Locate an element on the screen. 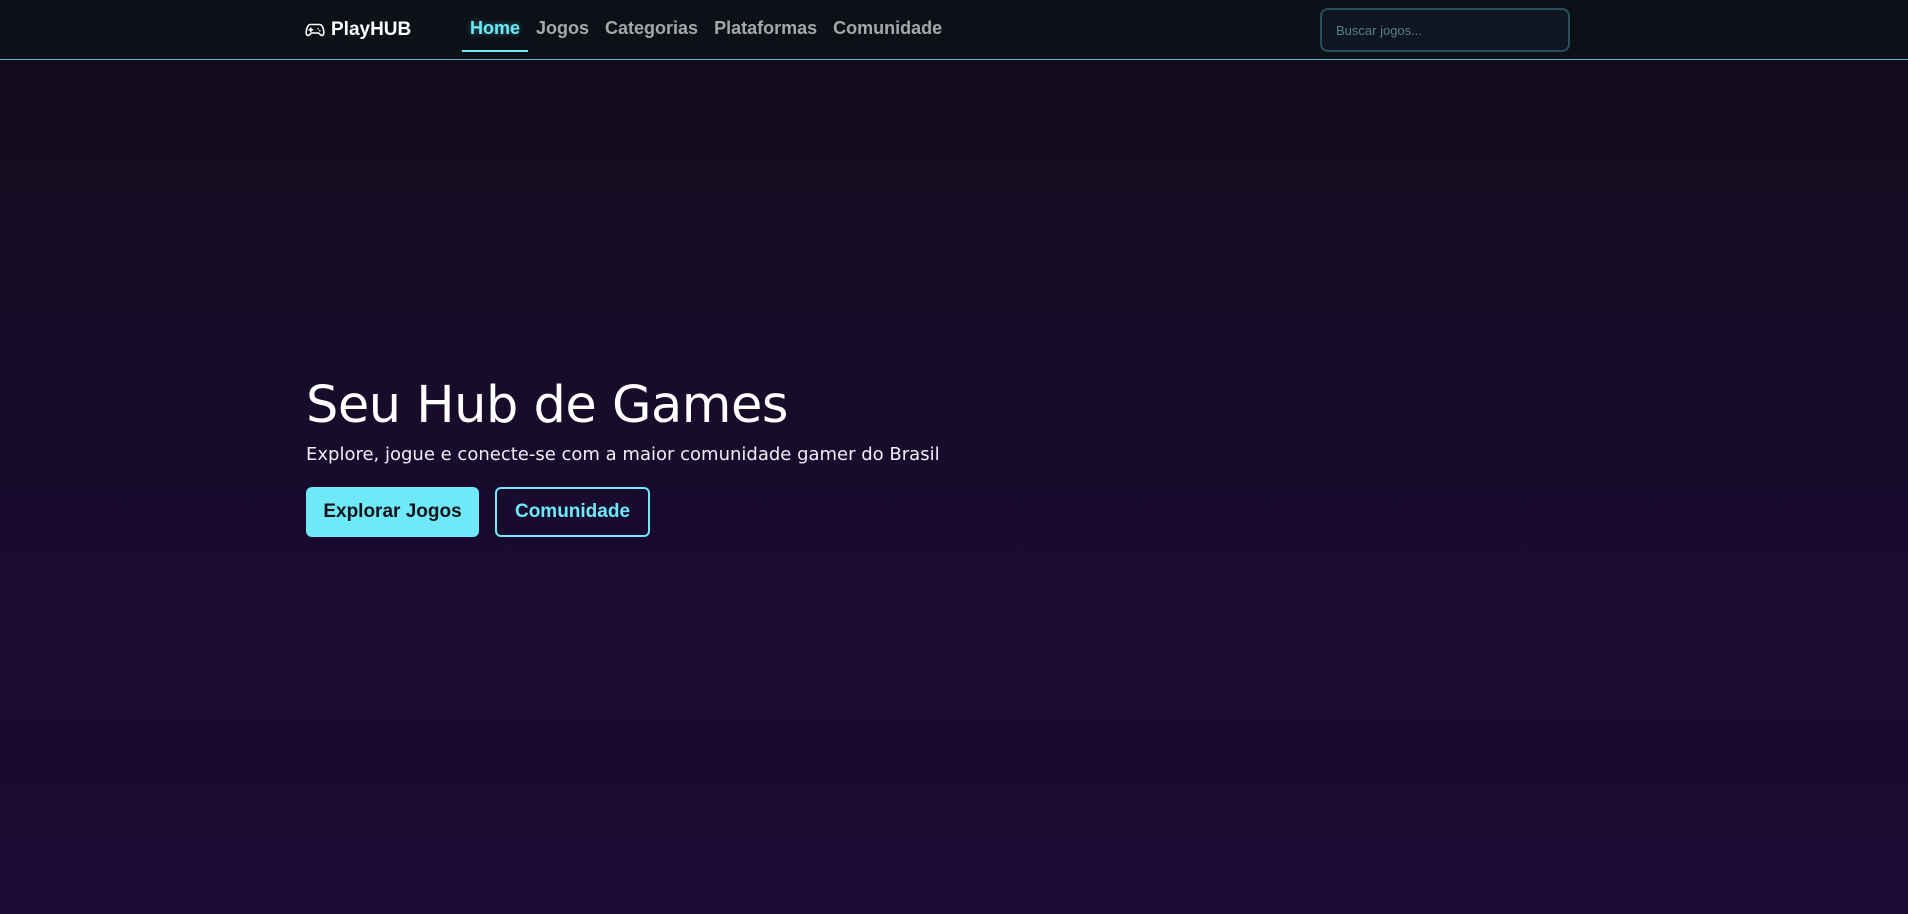 The width and height of the screenshot is (1908, 914). hero-title: Seu Hub de Games is located at coordinates (547, 405).